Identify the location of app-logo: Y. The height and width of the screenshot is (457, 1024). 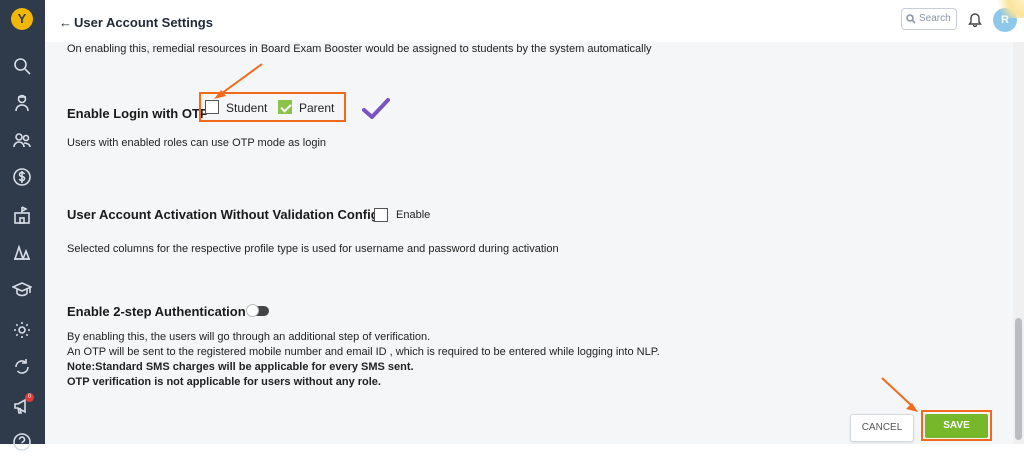
(22, 19).